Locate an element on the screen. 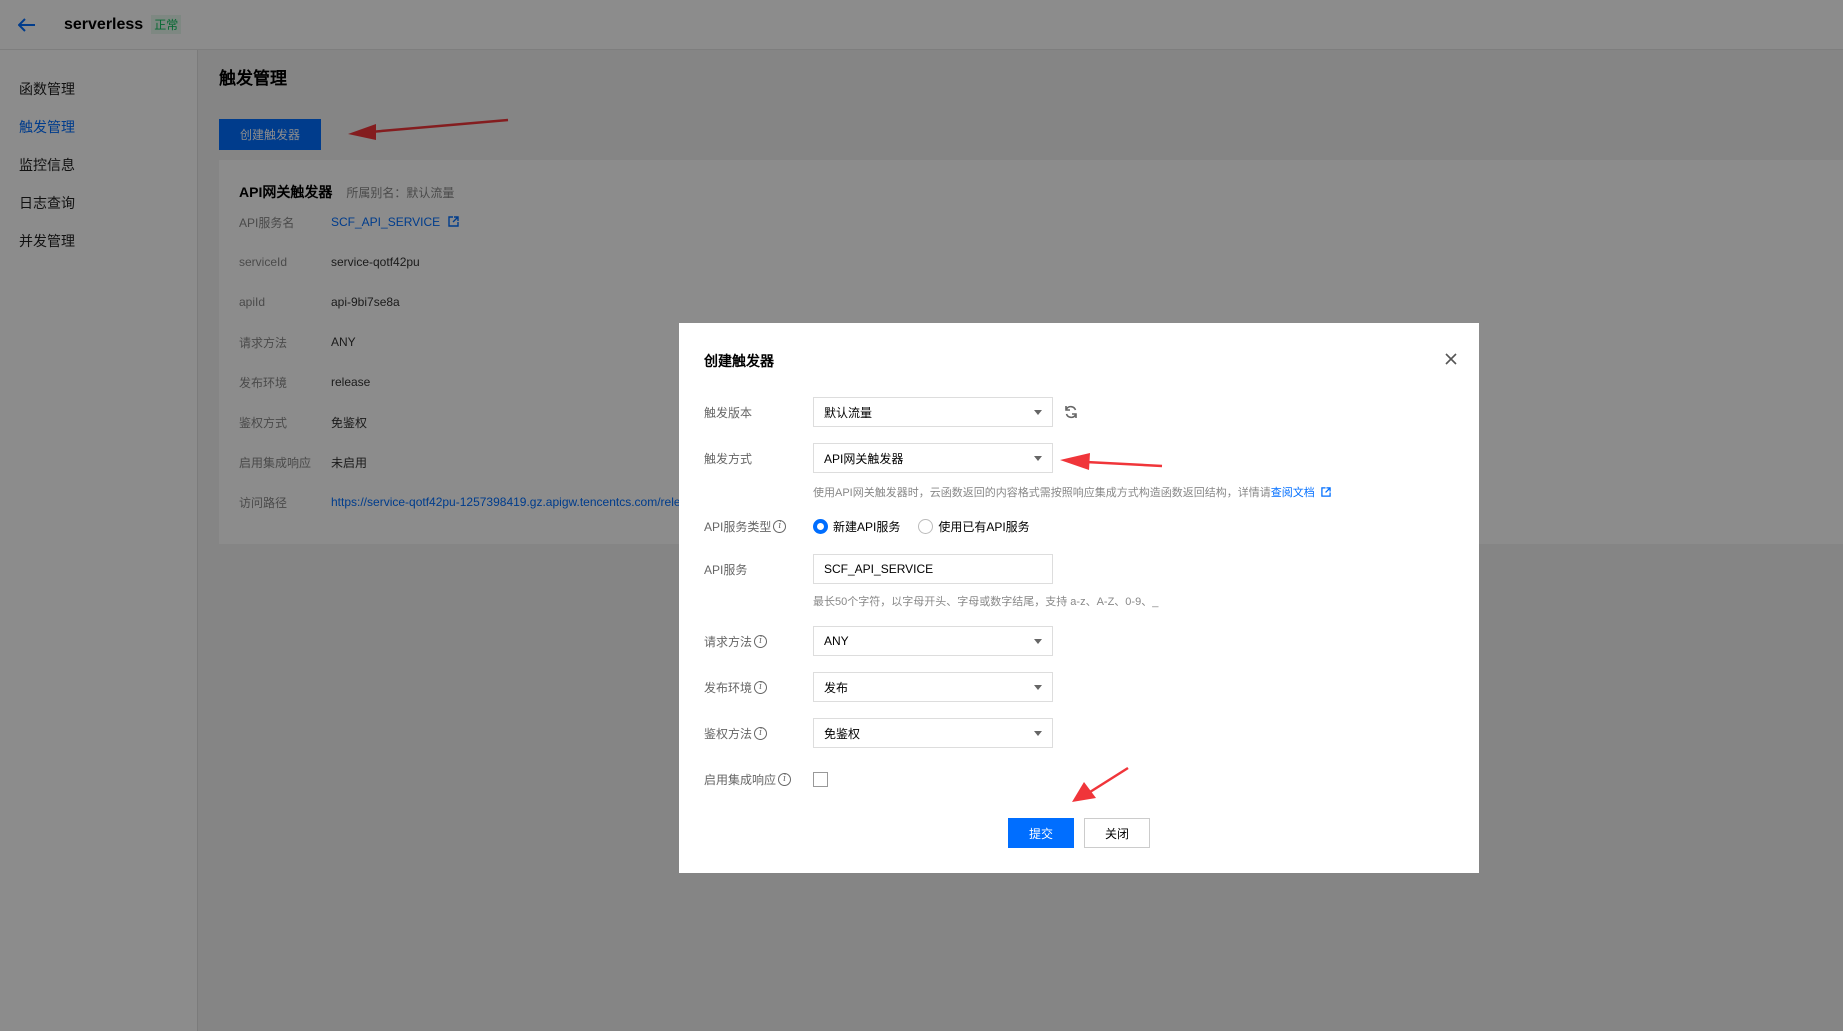 The image size is (1843, 1031). docs-link: 查阅文档 is located at coordinates (1293, 493).